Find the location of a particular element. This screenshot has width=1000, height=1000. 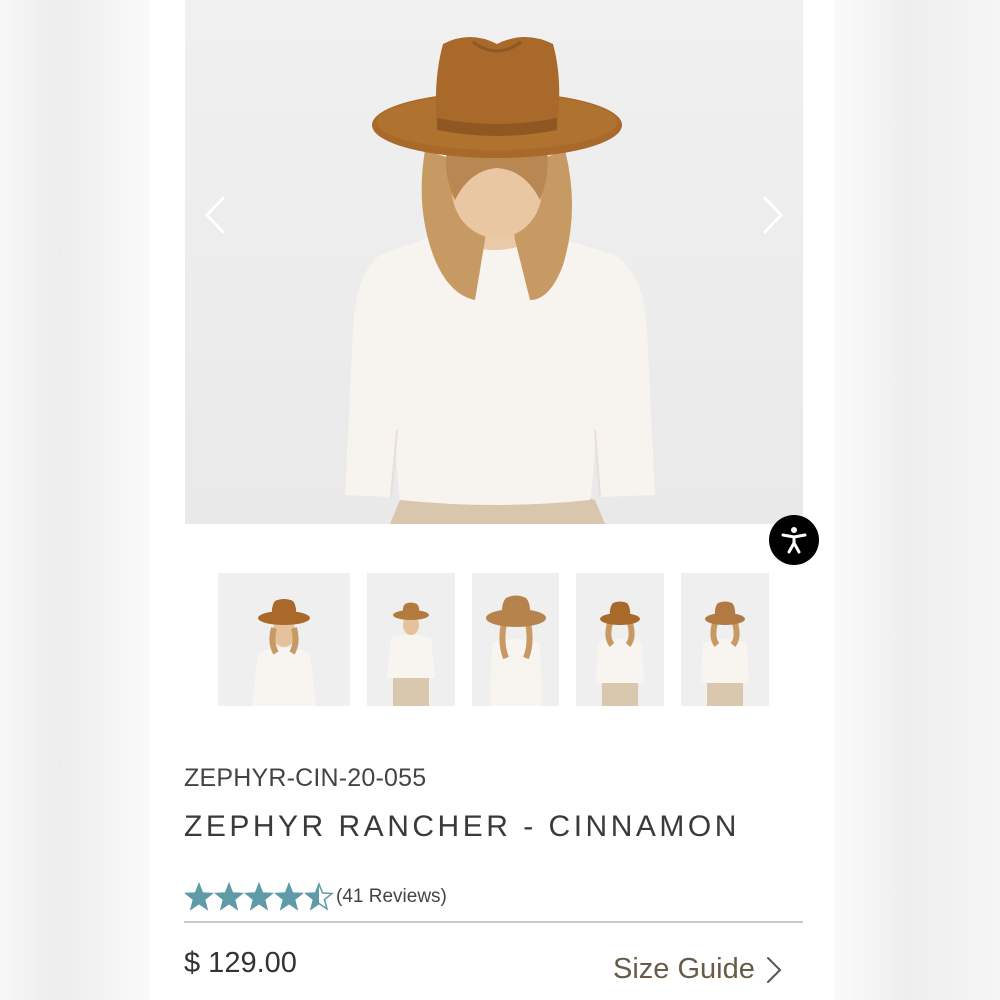

accessibility-icon is located at coordinates (794, 540).